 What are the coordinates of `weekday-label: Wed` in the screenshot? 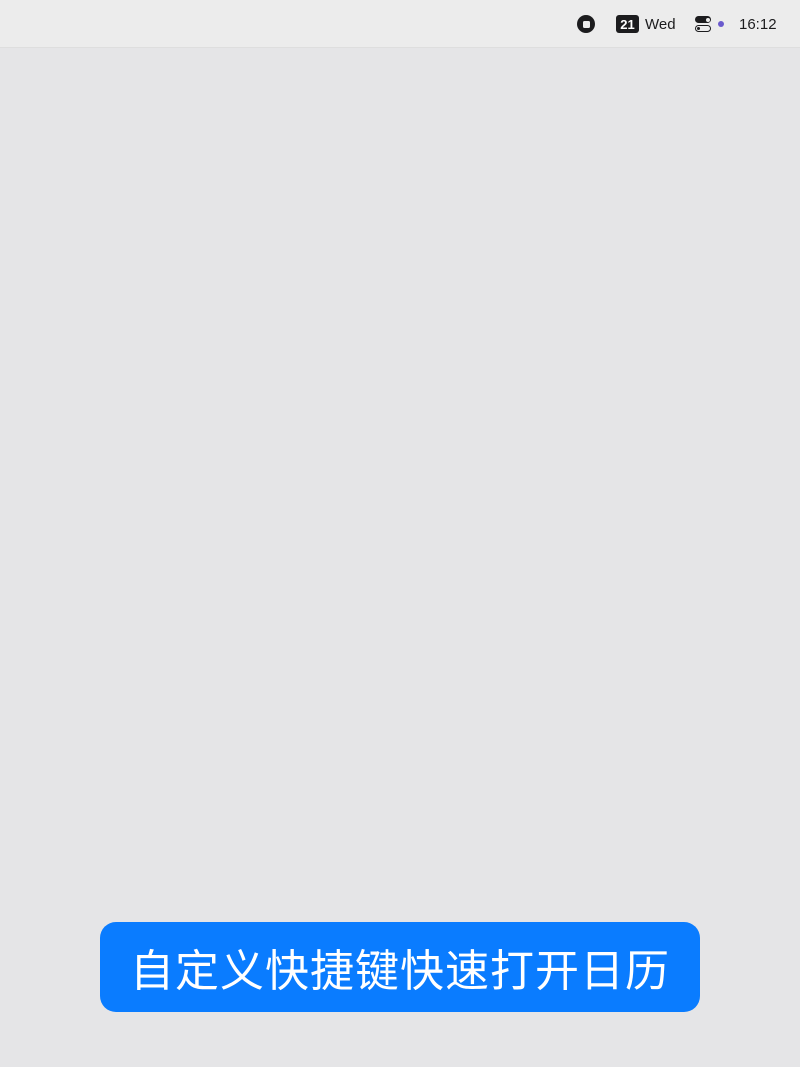 It's located at (660, 24).